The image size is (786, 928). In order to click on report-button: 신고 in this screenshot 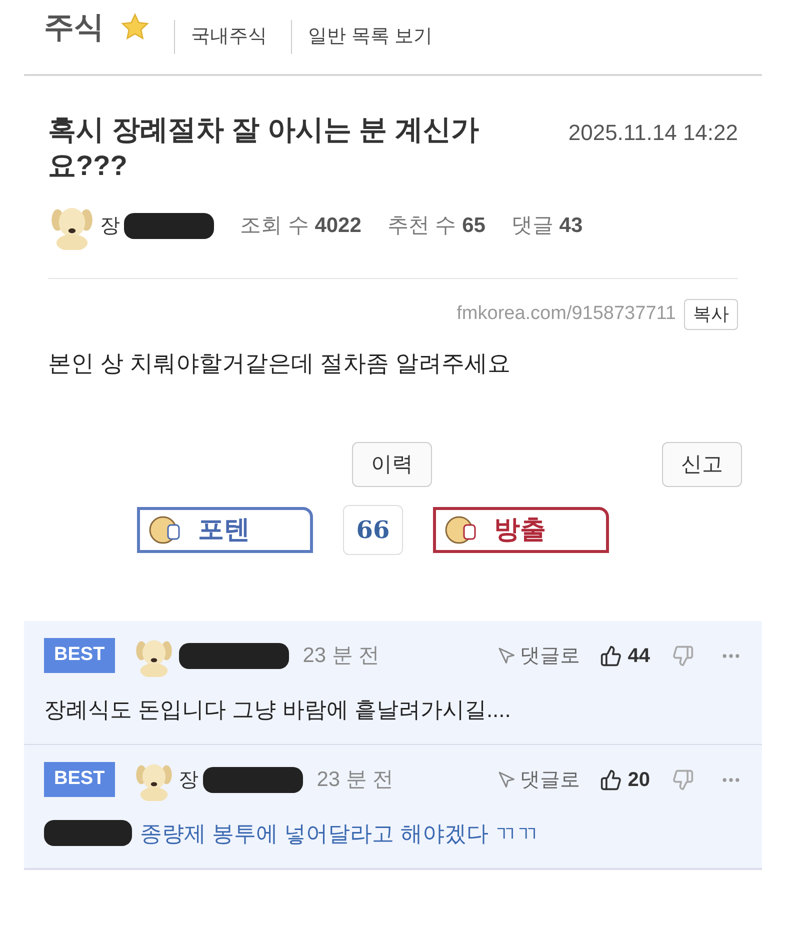, I will do `click(702, 465)`.